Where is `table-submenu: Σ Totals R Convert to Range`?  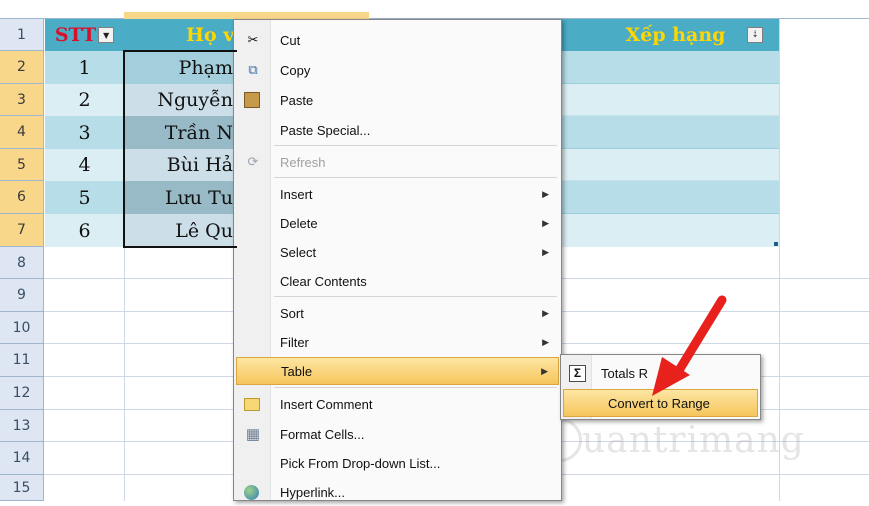
table-submenu: Σ Totals R Convert to Range is located at coordinates (660, 387).